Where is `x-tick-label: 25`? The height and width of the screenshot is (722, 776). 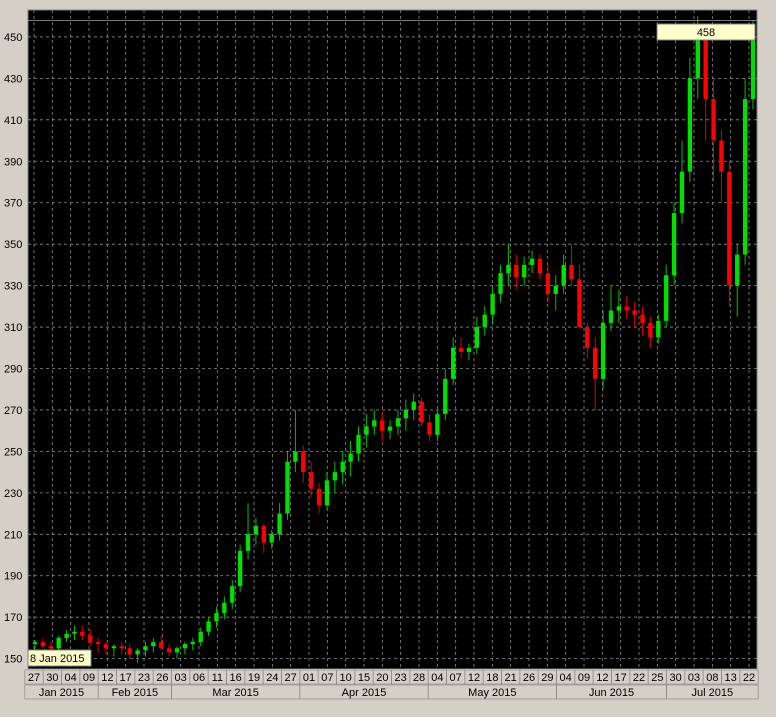
x-tick-label: 25 is located at coordinates (657, 678).